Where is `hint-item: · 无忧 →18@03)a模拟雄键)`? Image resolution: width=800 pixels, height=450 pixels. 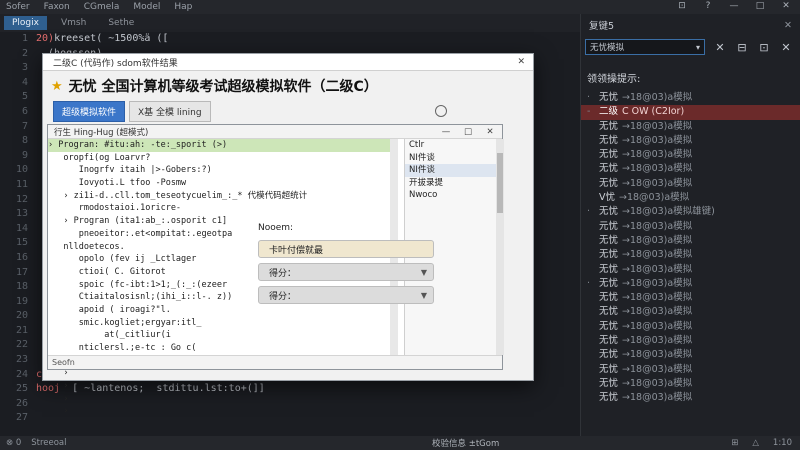 hint-item: · 无忧 →18@03)a模拟雄键) is located at coordinates (690, 212).